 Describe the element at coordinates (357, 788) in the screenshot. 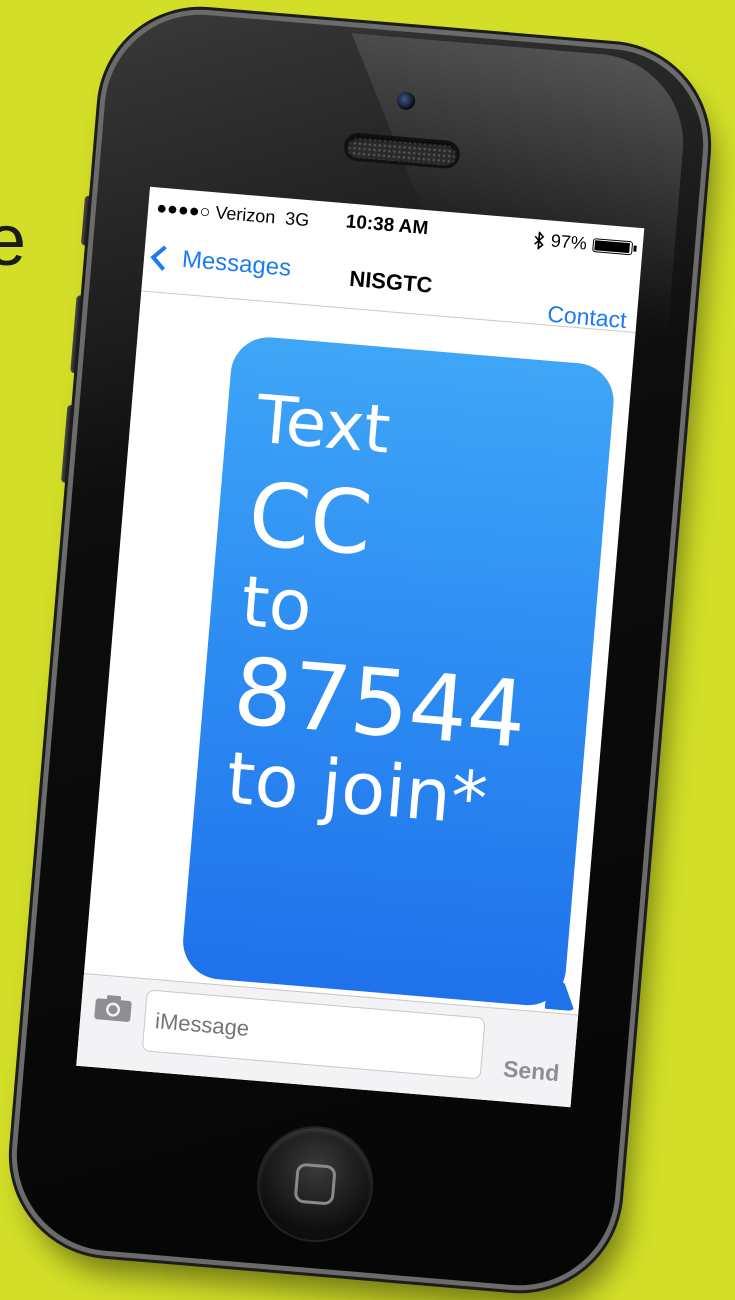

I see `message-line-5: to join*` at that location.